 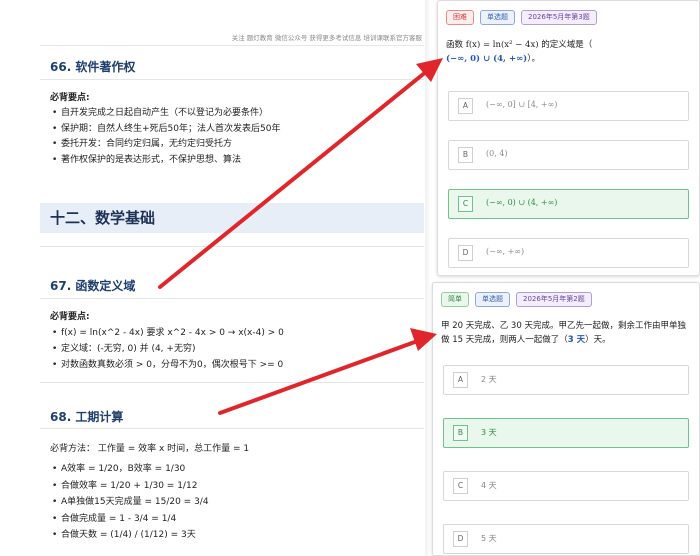 I want to click on question-suffix: ）天。, so click(x=598, y=340).